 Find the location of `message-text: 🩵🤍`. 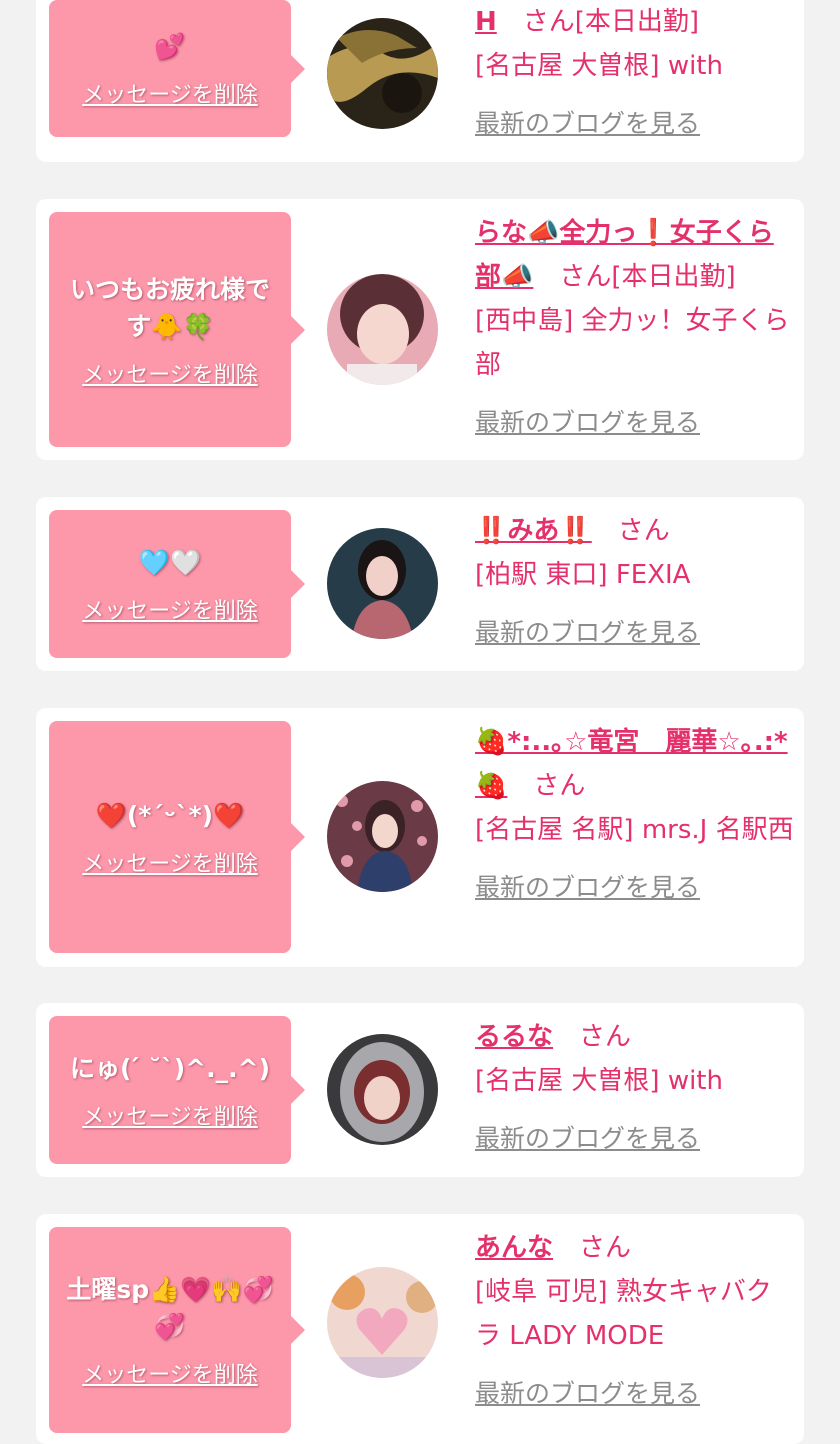

message-text: 🩵🤍 is located at coordinates (170, 562).